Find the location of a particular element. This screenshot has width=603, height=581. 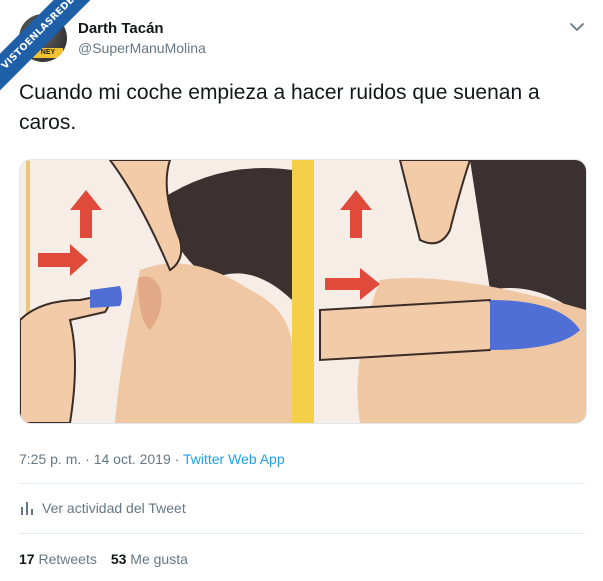

retweets-count: 17 is located at coordinates (27, 559).